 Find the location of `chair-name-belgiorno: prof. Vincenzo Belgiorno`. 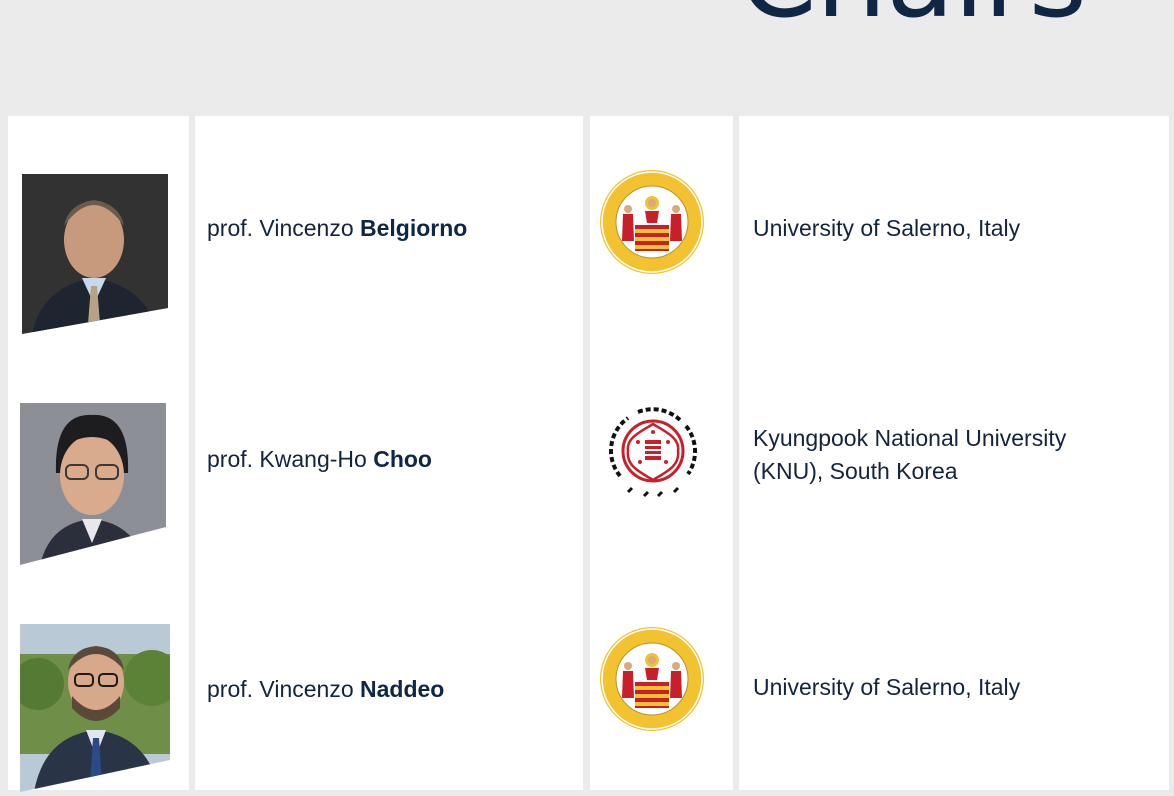

chair-name-belgiorno: prof. Vincenzo Belgiorno is located at coordinates (337, 228).